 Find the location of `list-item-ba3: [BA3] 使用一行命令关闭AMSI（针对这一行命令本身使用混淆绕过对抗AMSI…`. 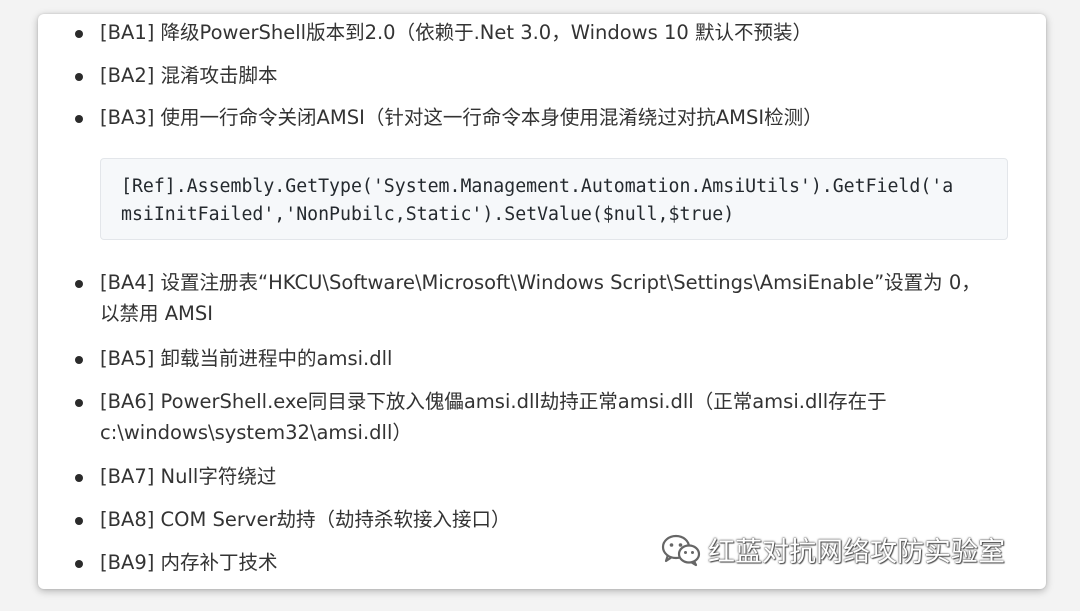

list-item-ba3: [BA3] 使用一行命令关闭AMSI（针对这一行命令本身使用混淆绕过对抗AMSI… is located at coordinates (537, 117).